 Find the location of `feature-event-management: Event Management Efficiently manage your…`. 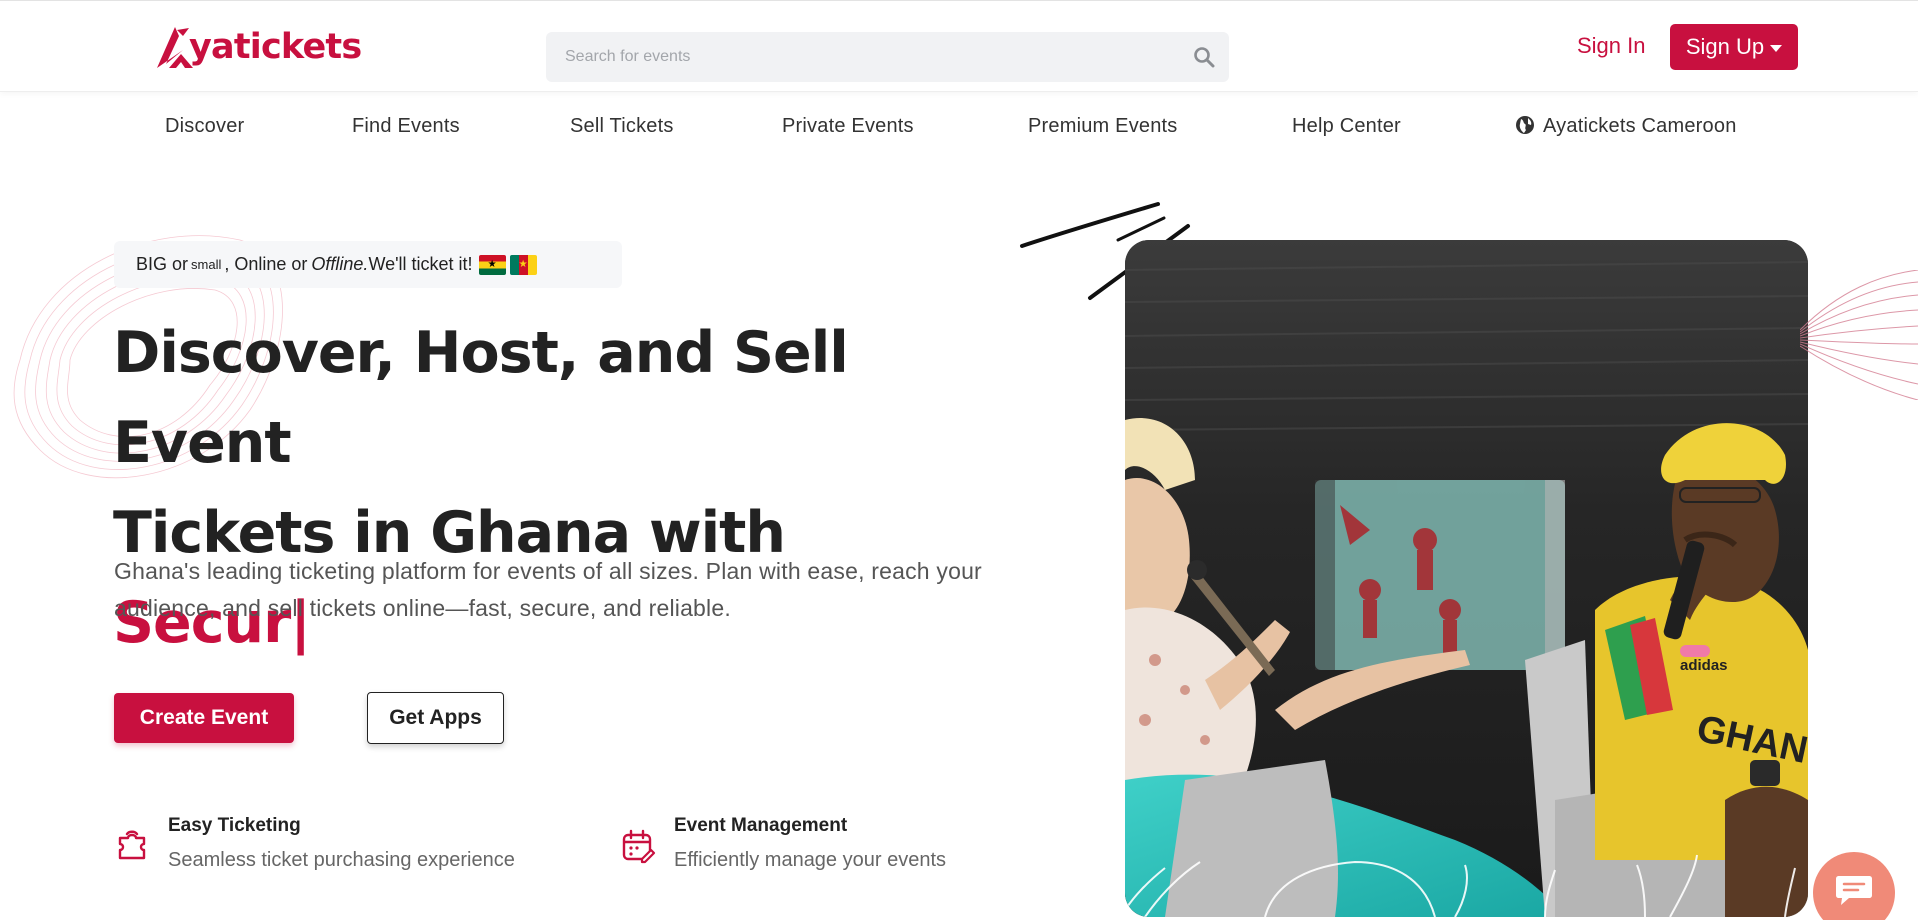

feature-event-management: Event Management Efficiently manage your… is located at coordinates (830, 855).